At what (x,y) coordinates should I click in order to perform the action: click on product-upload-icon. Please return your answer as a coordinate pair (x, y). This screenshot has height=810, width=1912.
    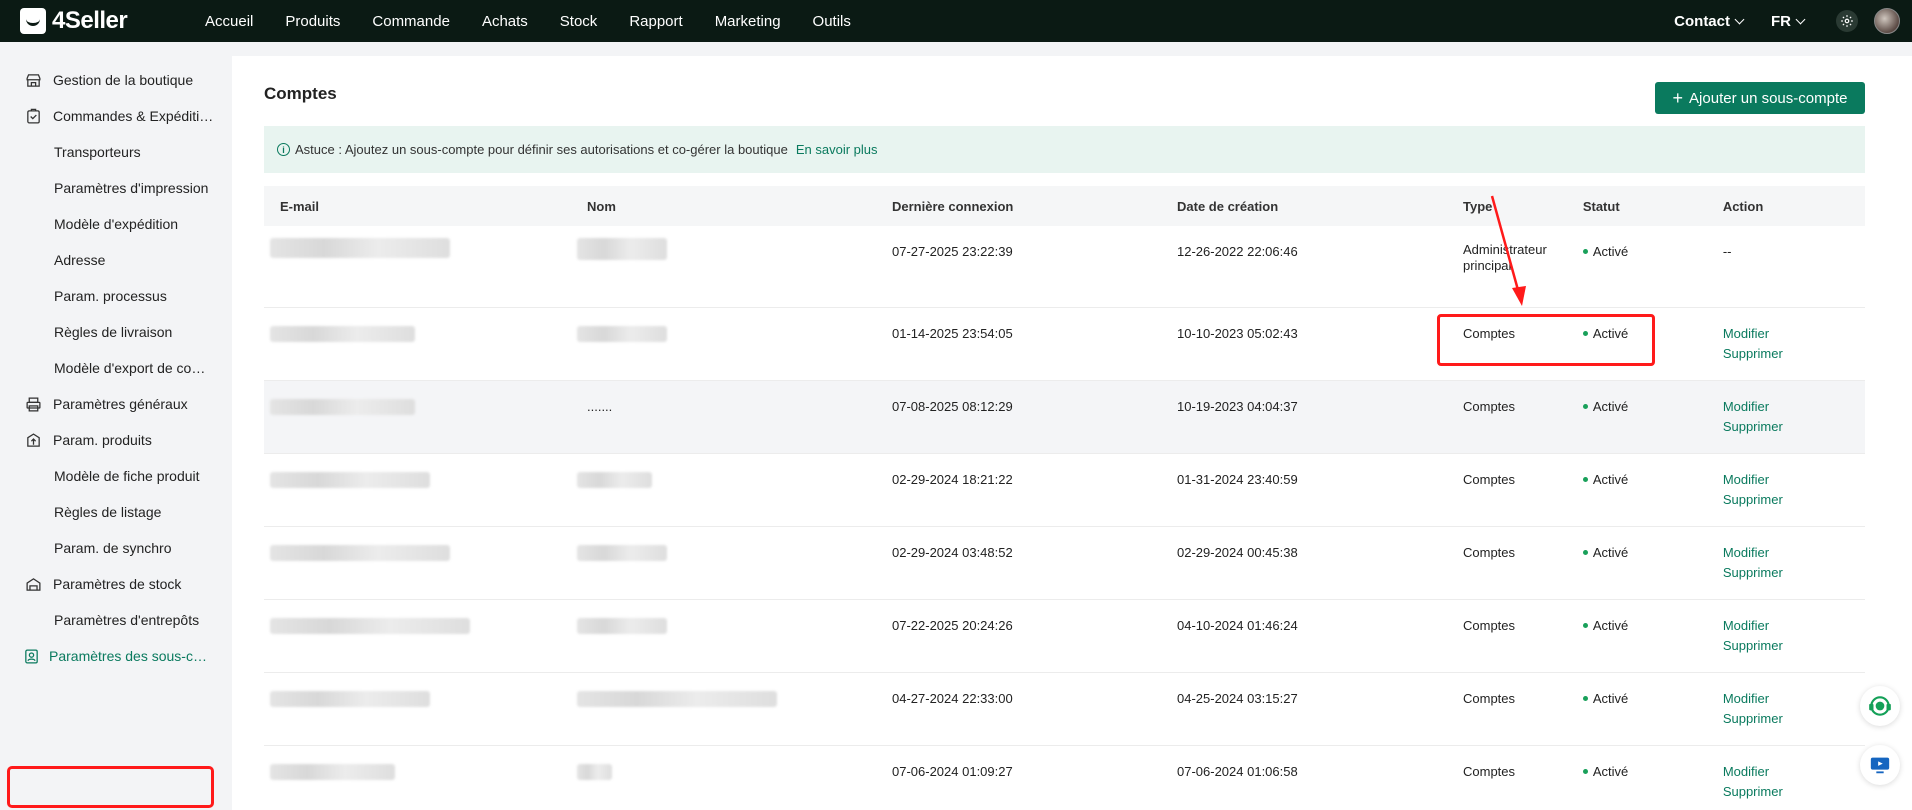
    Looking at the image, I should click on (33, 440).